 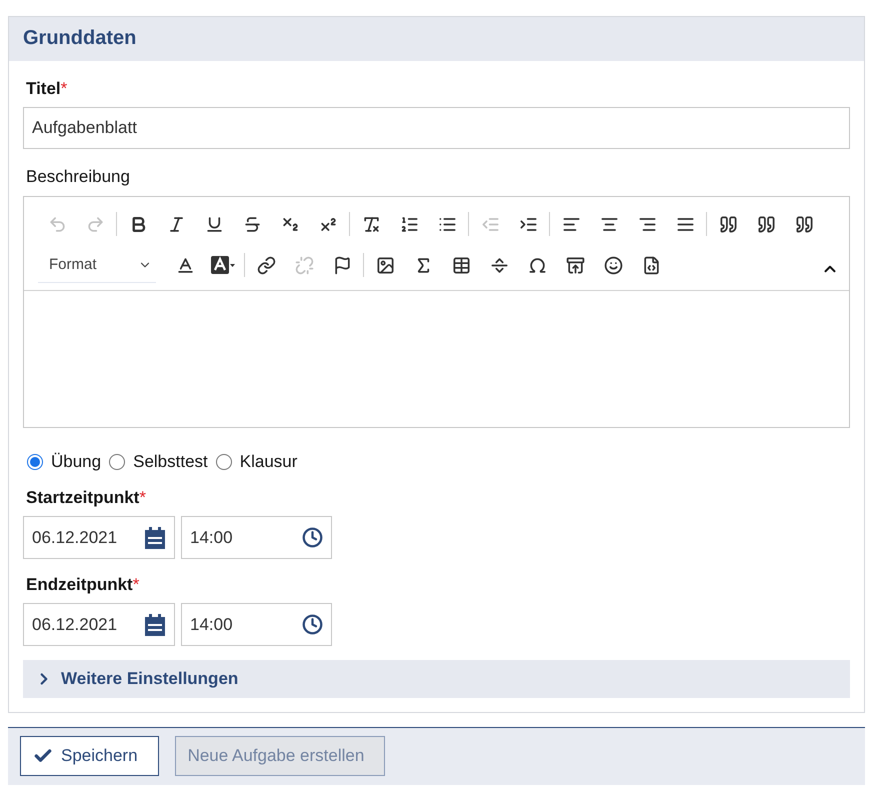 I want to click on format-dropdown: Format, so click(x=97, y=265).